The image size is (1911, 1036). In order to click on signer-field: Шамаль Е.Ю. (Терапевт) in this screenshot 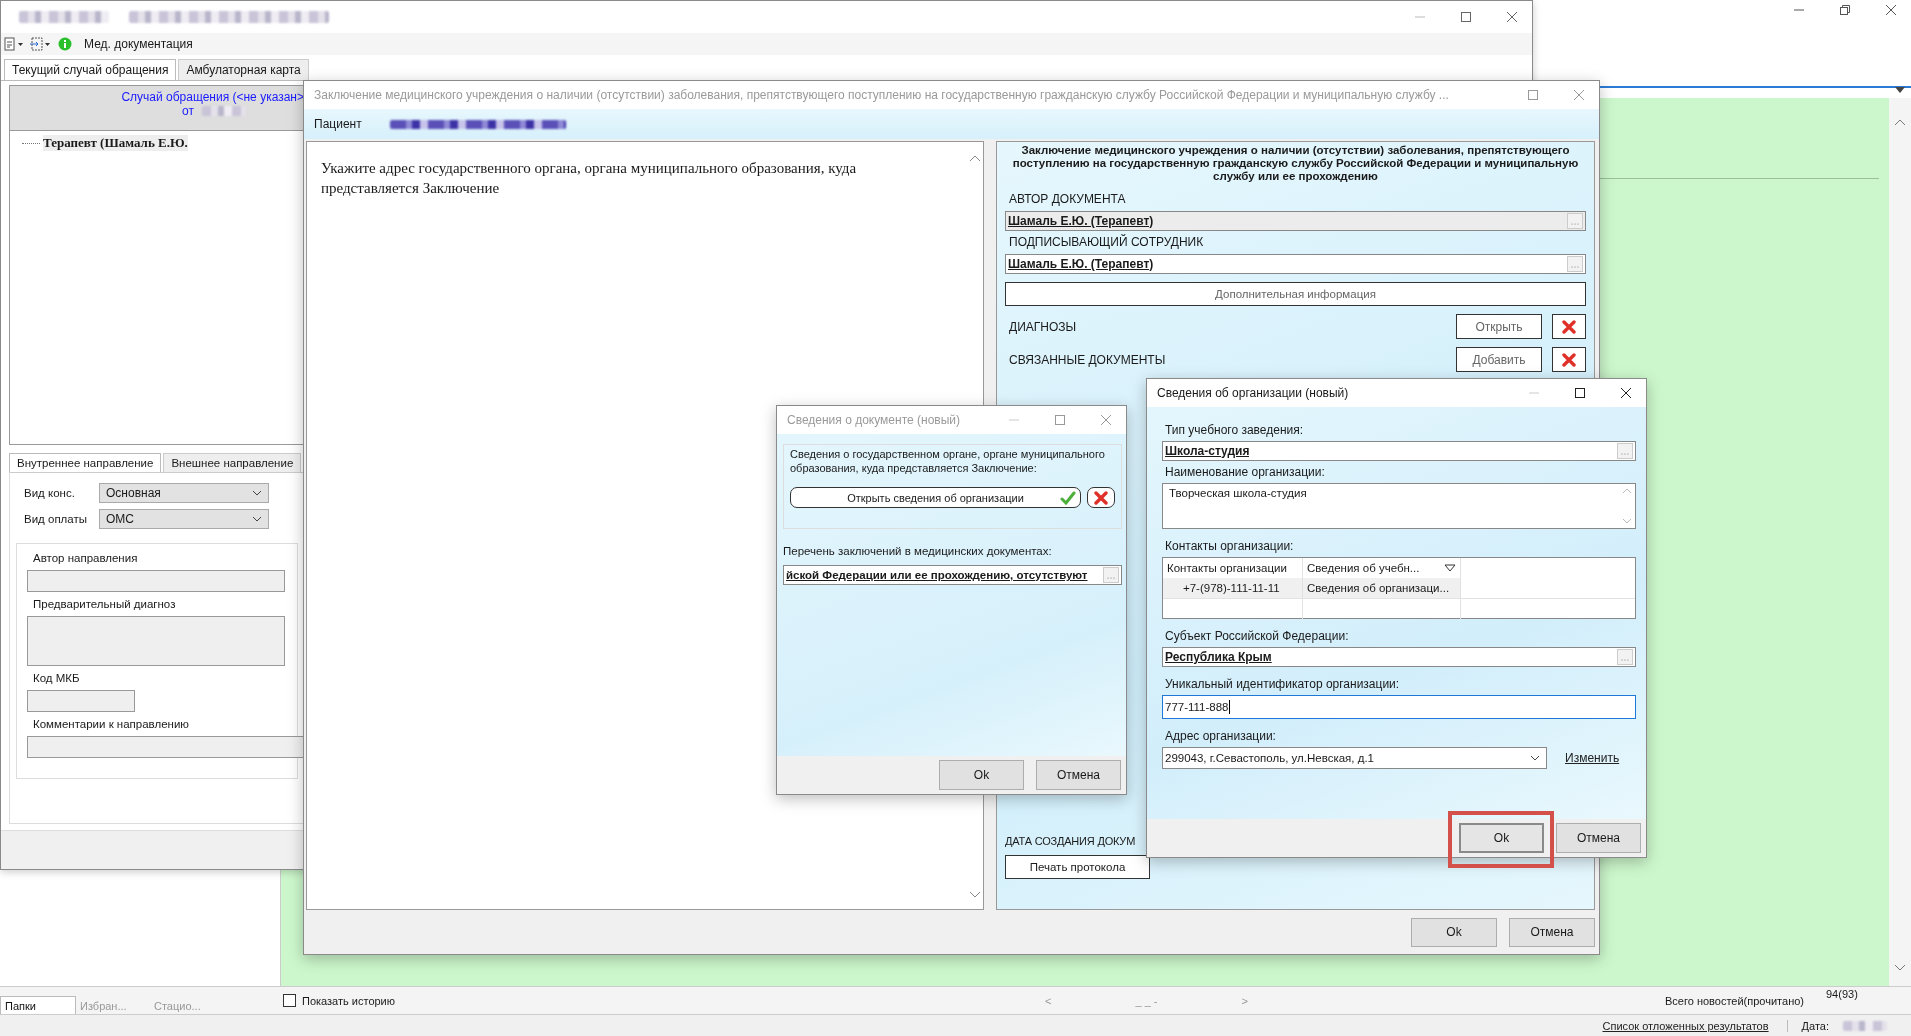, I will do `click(1295, 264)`.